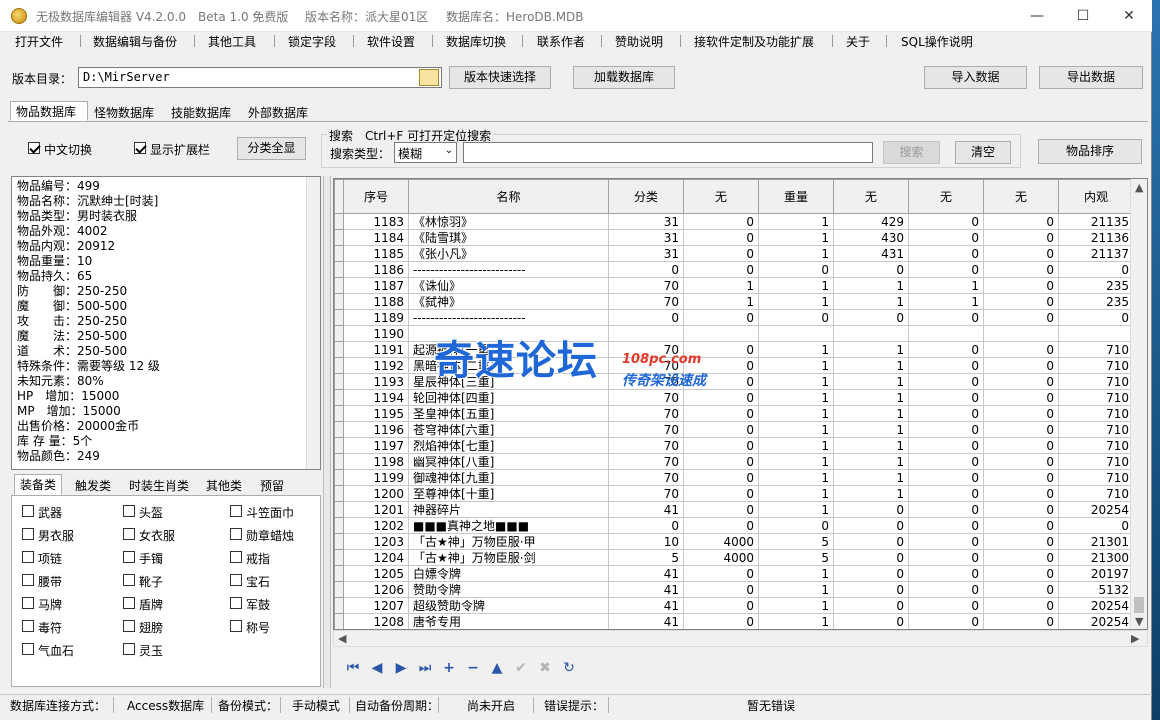 The height and width of the screenshot is (720, 1160). What do you see at coordinates (911, 152) in the screenshot?
I see `search-button: 搜索` at bounding box center [911, 152].